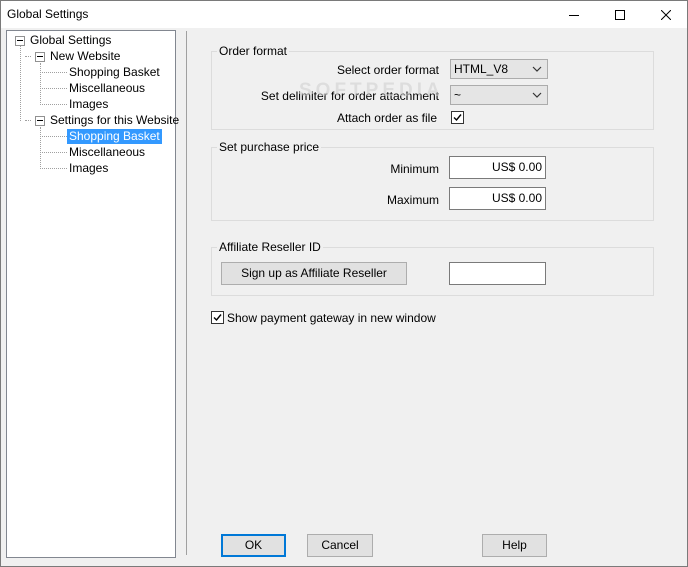 Image resolution: width=688 pixels, height=567 pixels. I want to click on tree-item-shopping-basket: Shopping Basket, so click(114, 72).